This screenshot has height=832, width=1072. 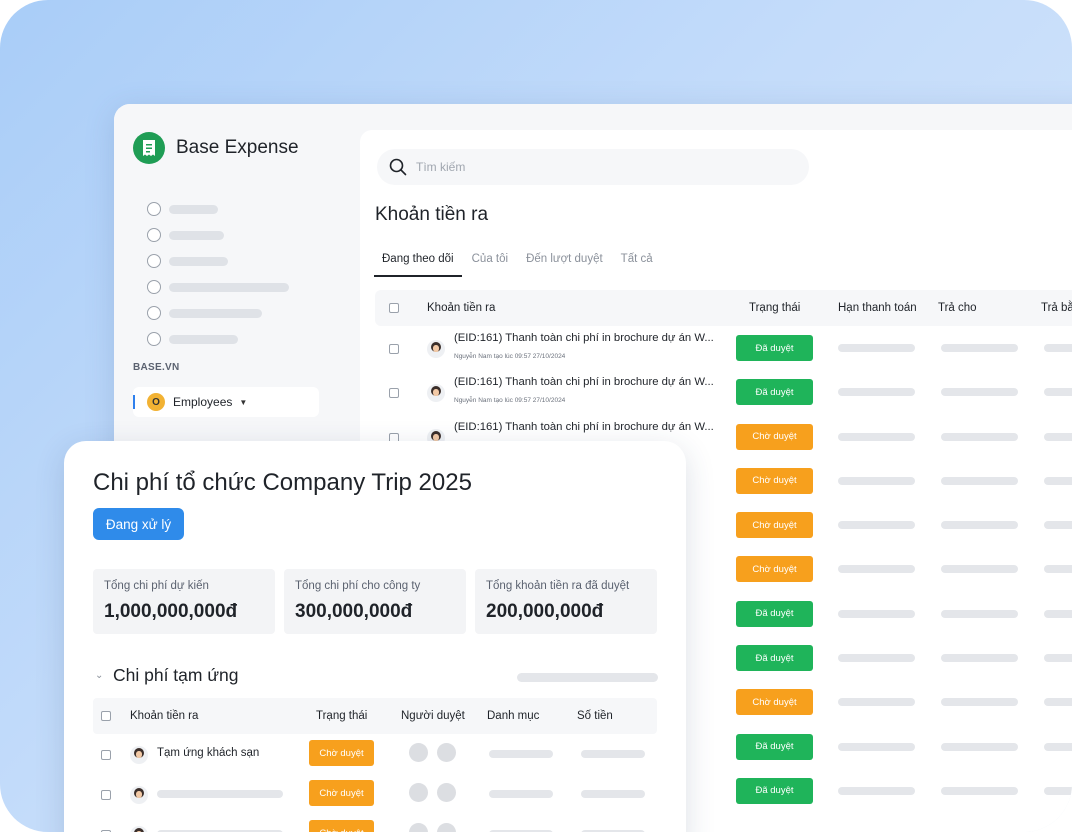 I want to click on group-selector: O Employees ▼, so click(x=226, y=402).